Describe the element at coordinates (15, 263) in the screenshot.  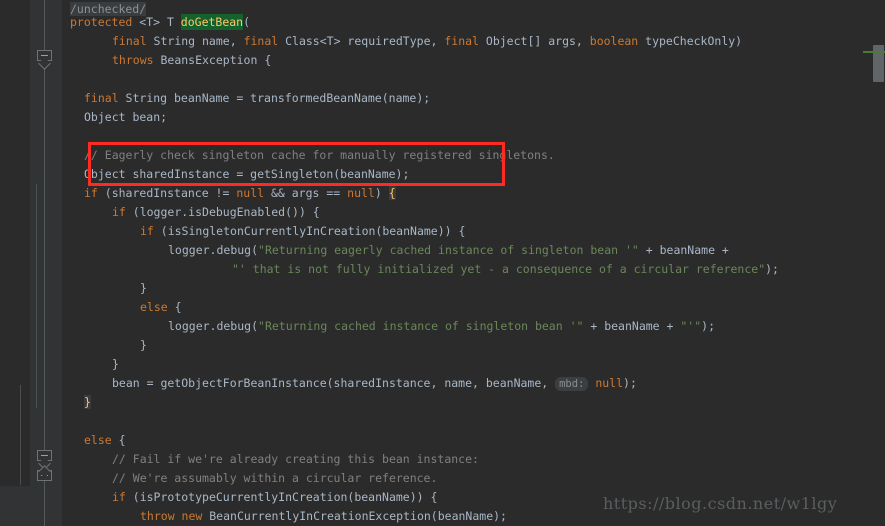
I see `gutter-annotation-strip` at that location.